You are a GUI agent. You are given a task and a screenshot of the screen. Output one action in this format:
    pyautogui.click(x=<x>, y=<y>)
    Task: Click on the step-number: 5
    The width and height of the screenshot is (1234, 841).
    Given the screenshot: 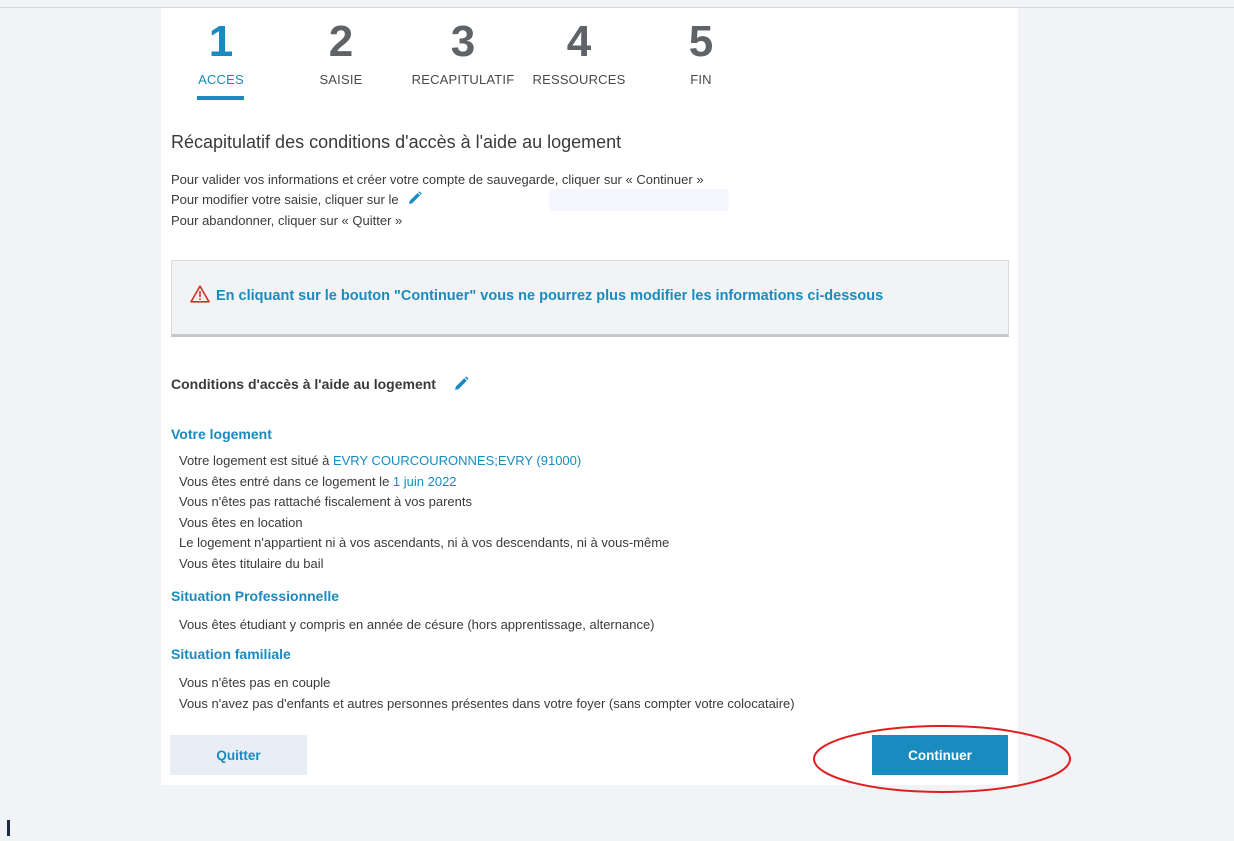 What is the action you would take?
    pyautogui.click(x=701, y=41)
    